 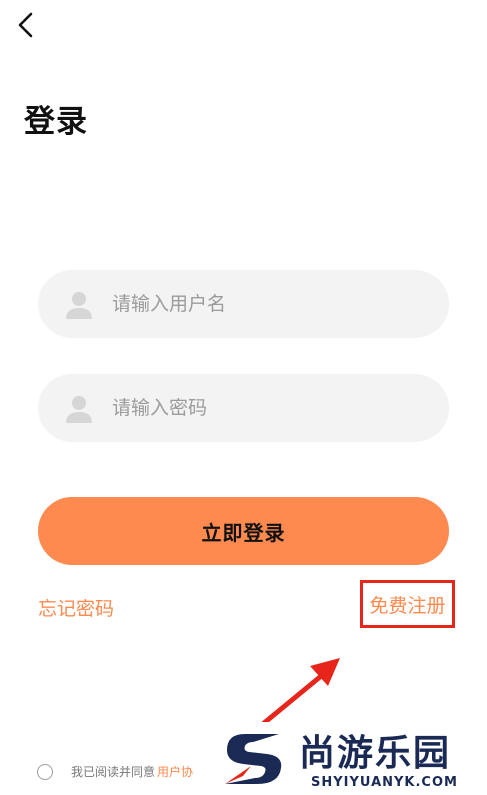 I want to click on password-field, so click(x=243, y=408).